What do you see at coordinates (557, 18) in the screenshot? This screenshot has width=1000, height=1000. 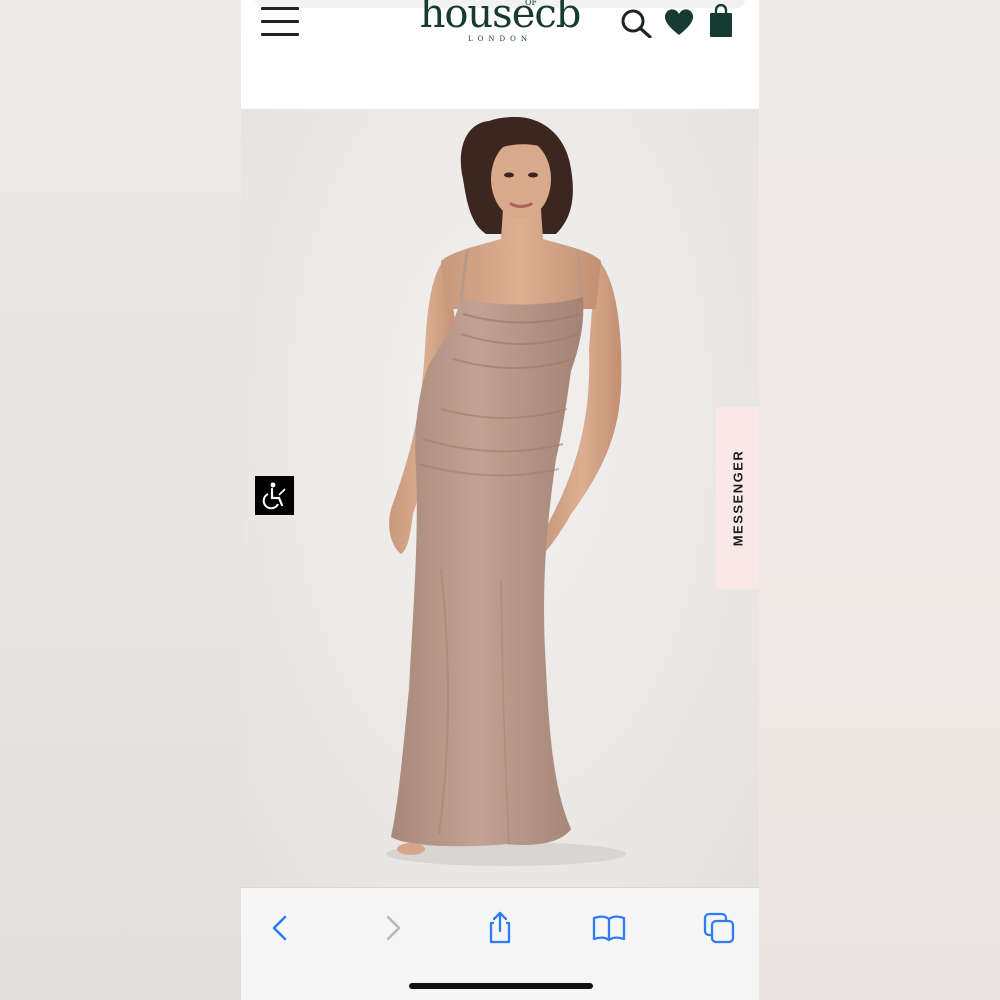 I see `logo-text-b: cb` at bounding box center [557, 18].